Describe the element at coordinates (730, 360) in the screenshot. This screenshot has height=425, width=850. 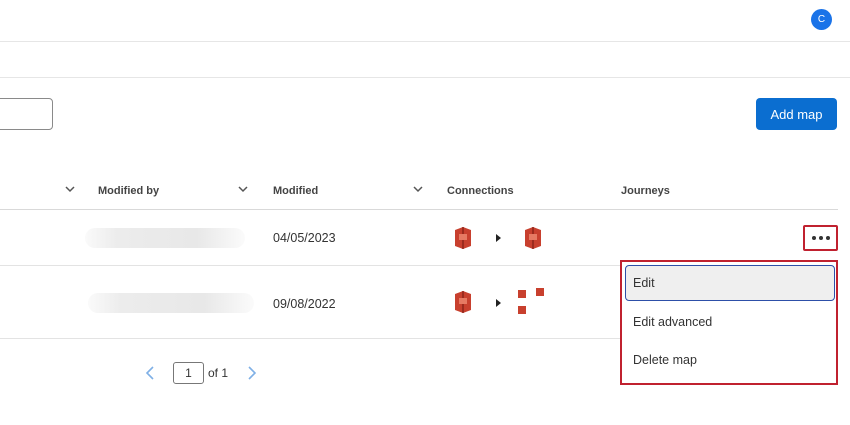
I see `menu-item-delete-map: Delete map` at that location.